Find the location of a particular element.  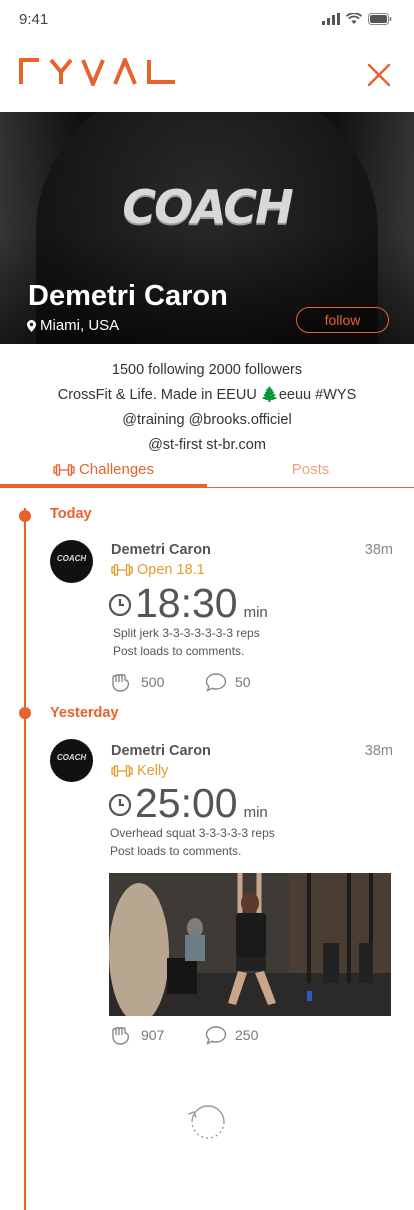

follow-stats: 1500 following 2000 followers is located at coordinates (207, 370).